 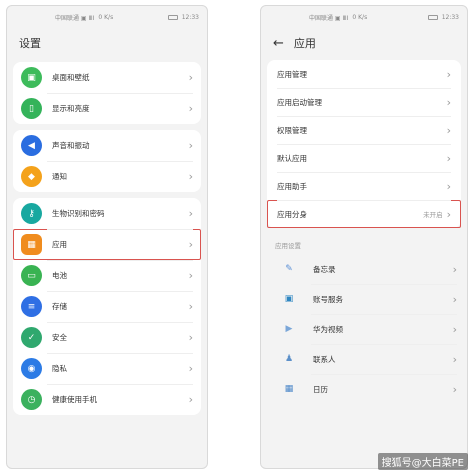 I want to click on menu-item-app-twin: 应用分身 未开启 ›, so click(x=364, y=214).